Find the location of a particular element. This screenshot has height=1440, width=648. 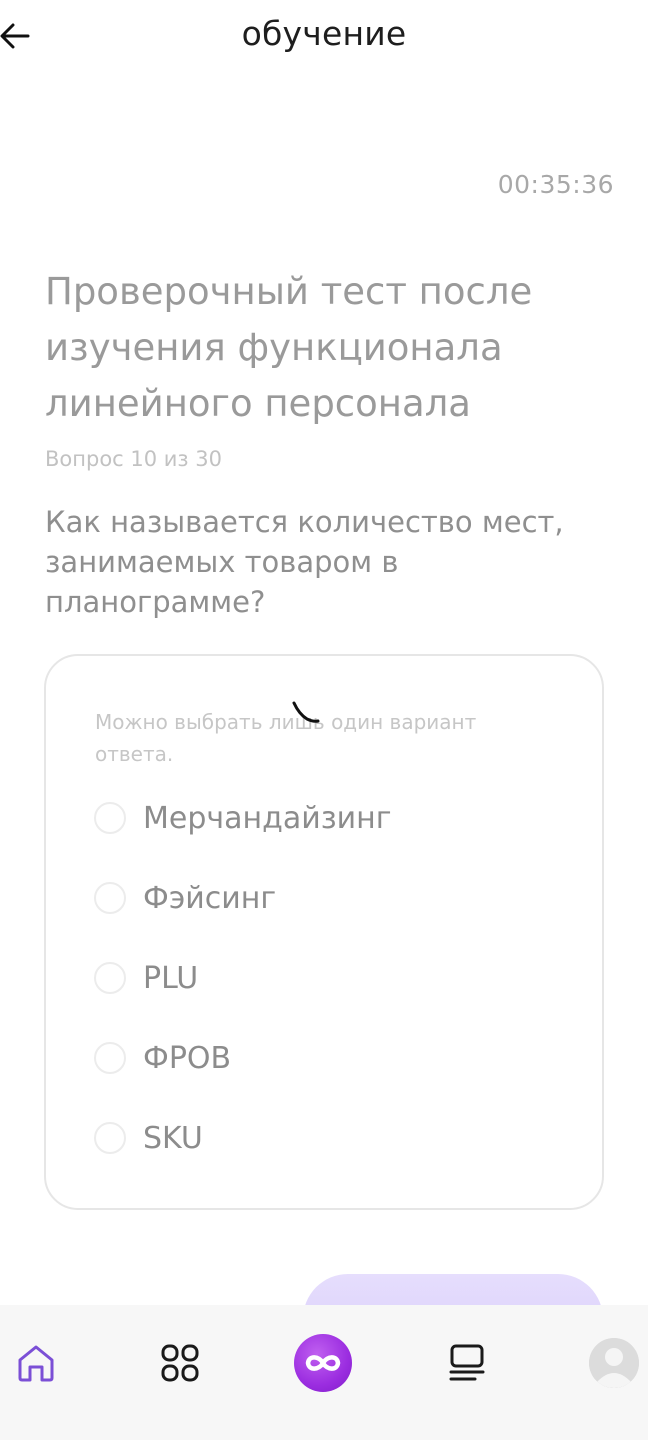

infinity-icon is located at coordinates (323, 1363).